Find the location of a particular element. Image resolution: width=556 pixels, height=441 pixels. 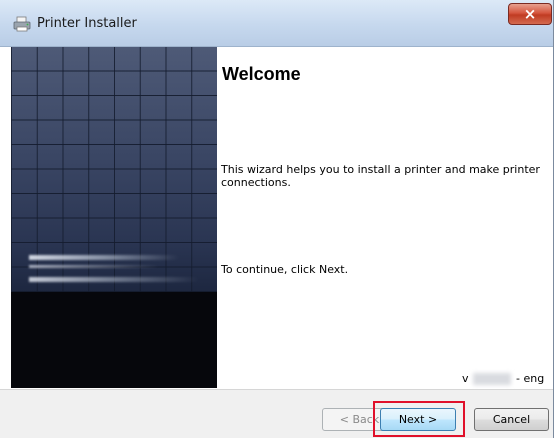

close-icon: × is located at coordinates (530, 14).